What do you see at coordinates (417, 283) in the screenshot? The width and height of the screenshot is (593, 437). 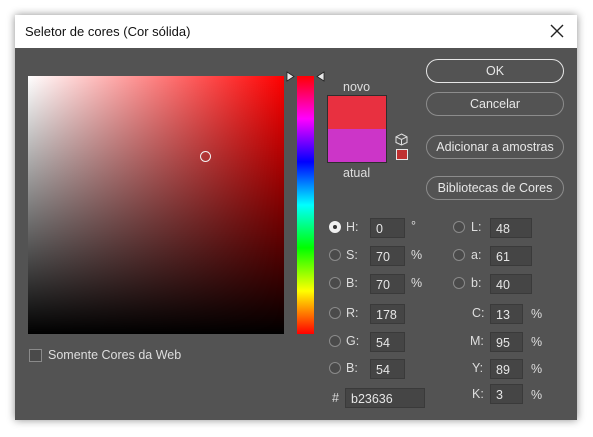 I see `brightness-unit: %` at bounding box center [417, 283].